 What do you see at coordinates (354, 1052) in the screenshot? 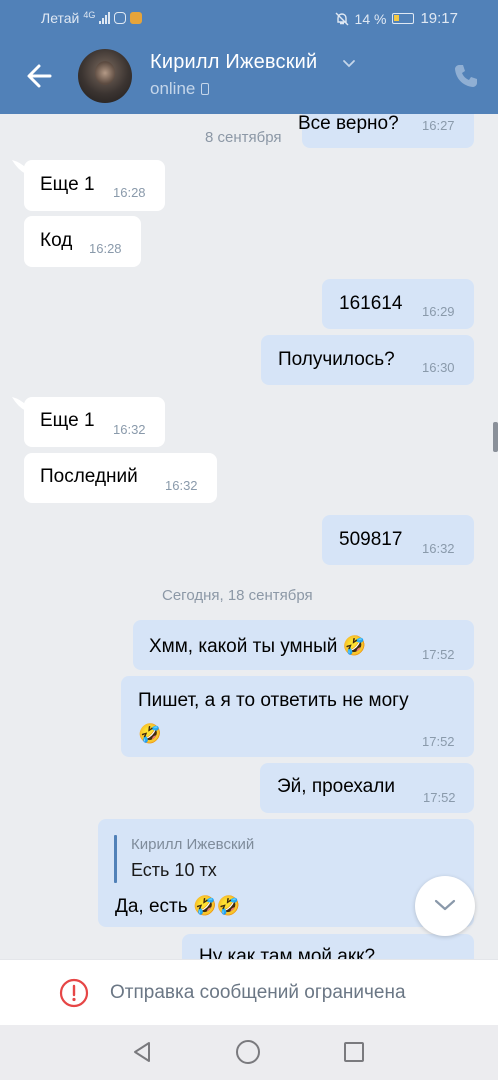
I see `recents-square-icon` at bounding box center [354, 1052].